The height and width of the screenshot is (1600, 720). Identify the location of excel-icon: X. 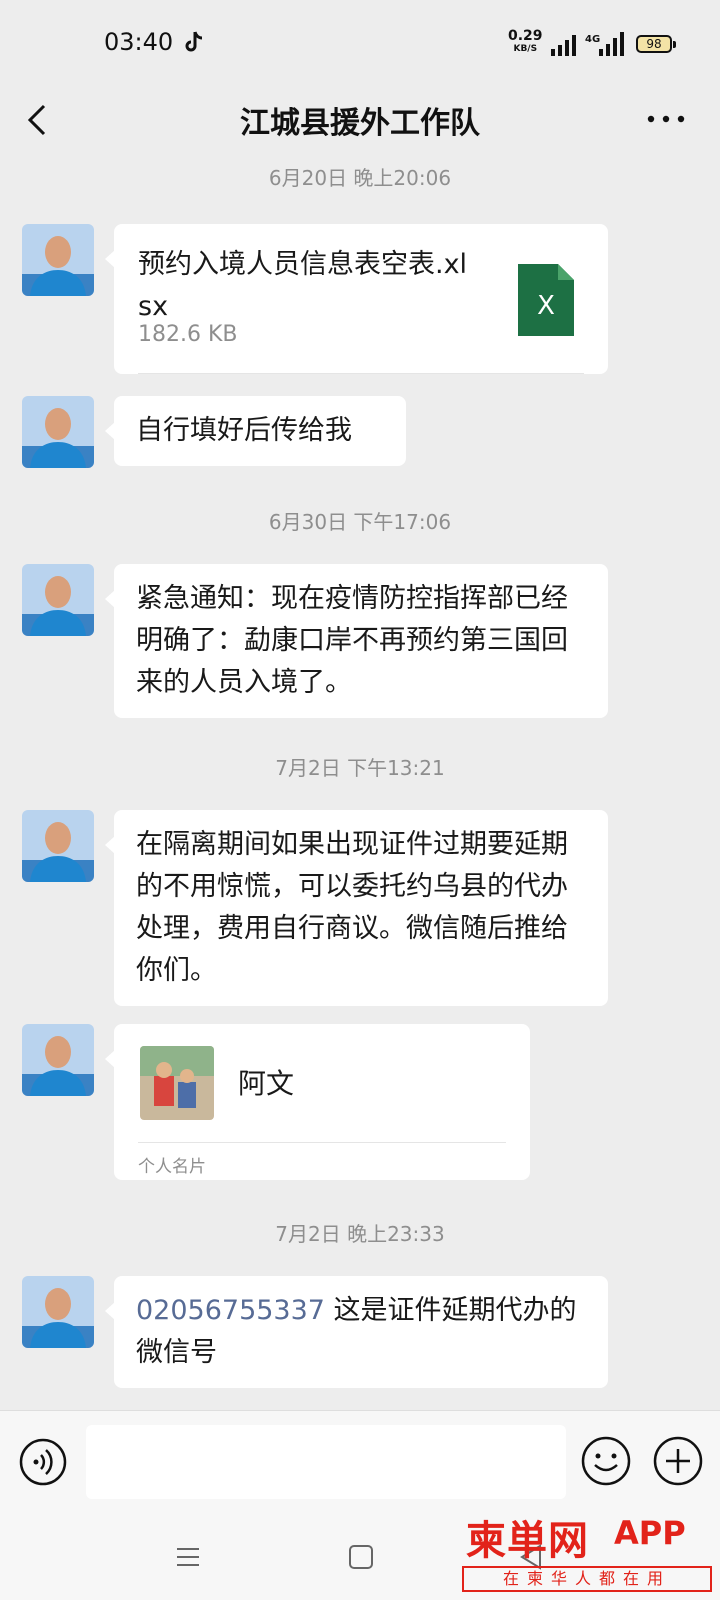
(546, 300).